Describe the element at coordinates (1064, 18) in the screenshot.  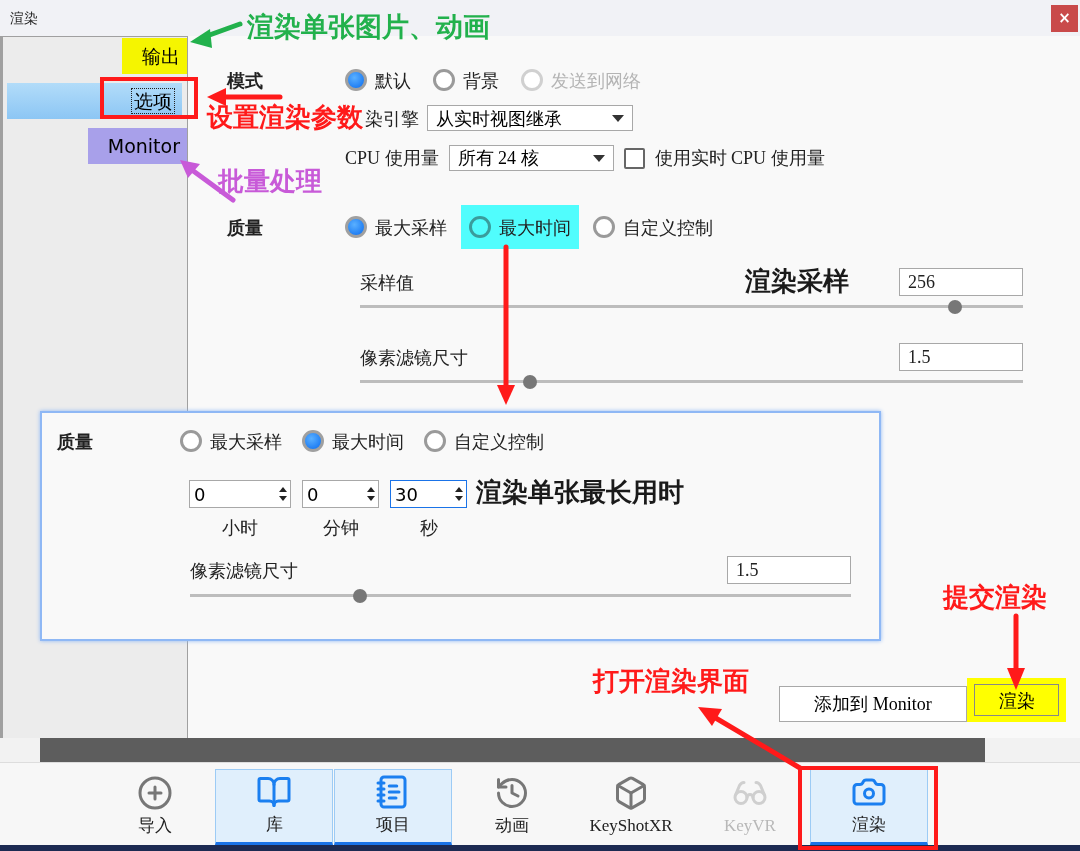
I see `close-button: ×` at that location.